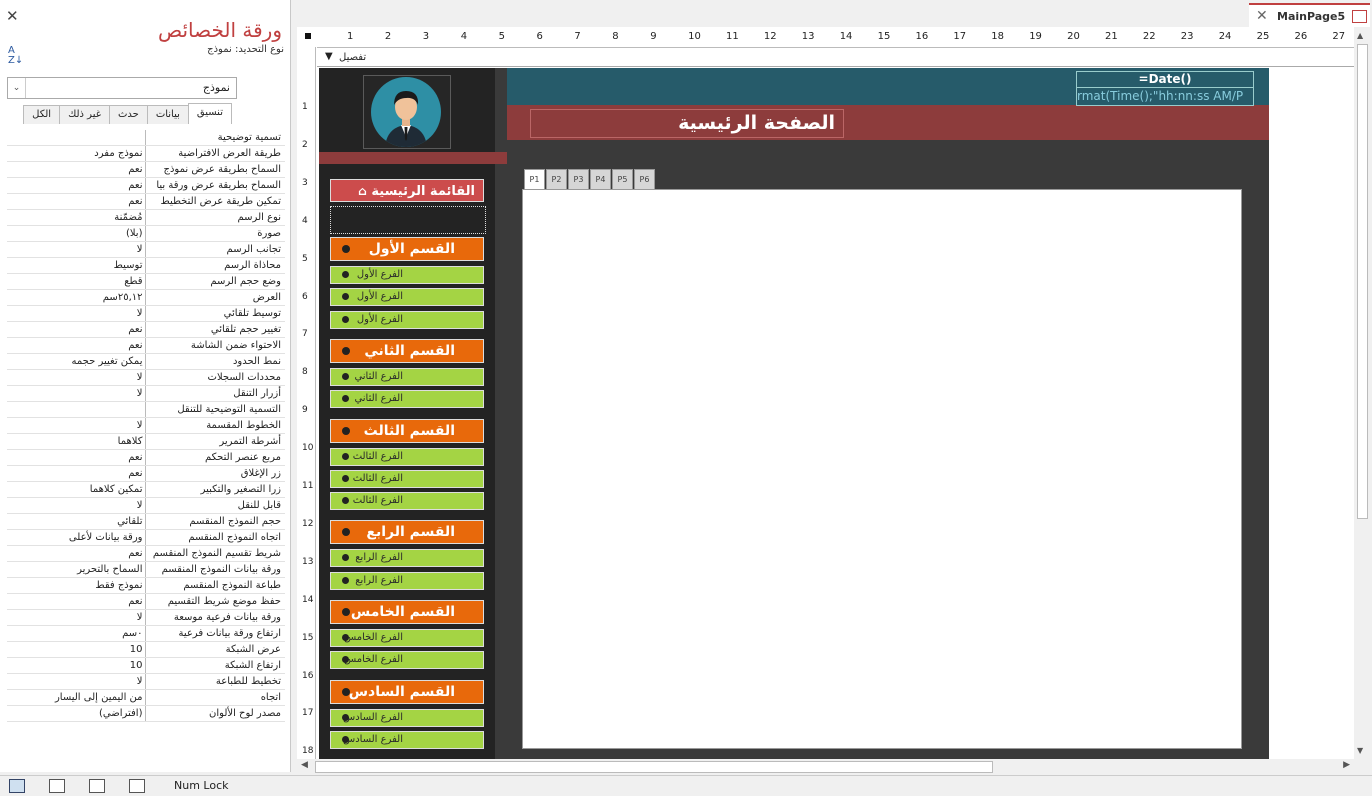 Image resolution: width=1372 pixels, height=796 pixels. I want to click on vertical-scroll-thumb, so click(1362, 281).